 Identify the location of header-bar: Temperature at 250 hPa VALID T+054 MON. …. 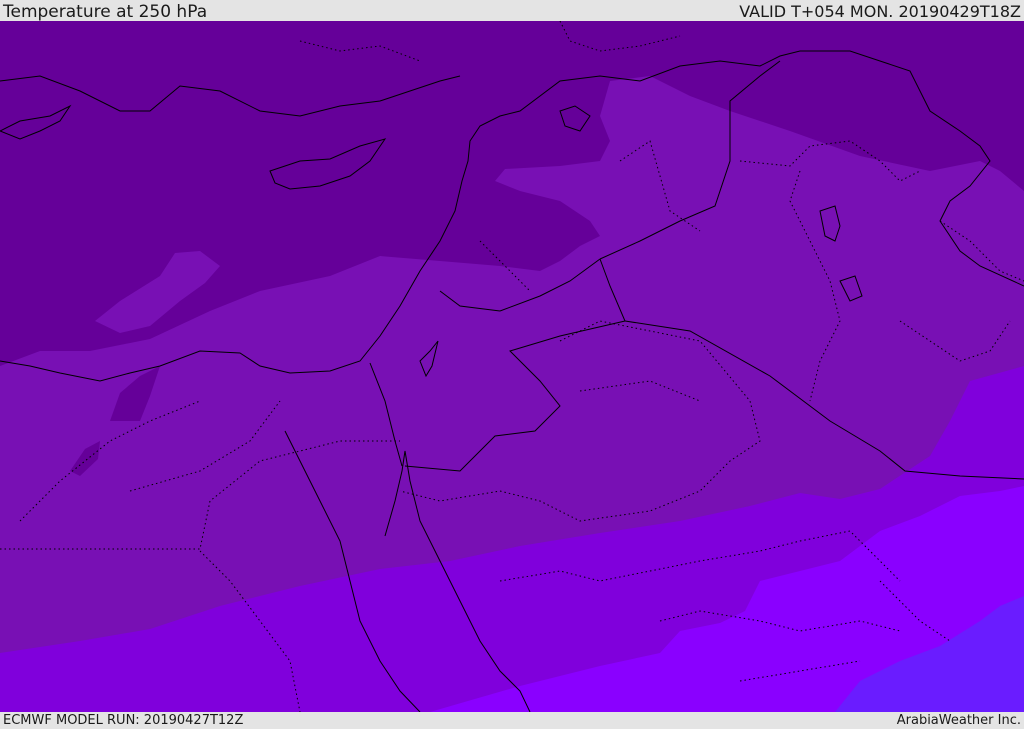
(512, 11).